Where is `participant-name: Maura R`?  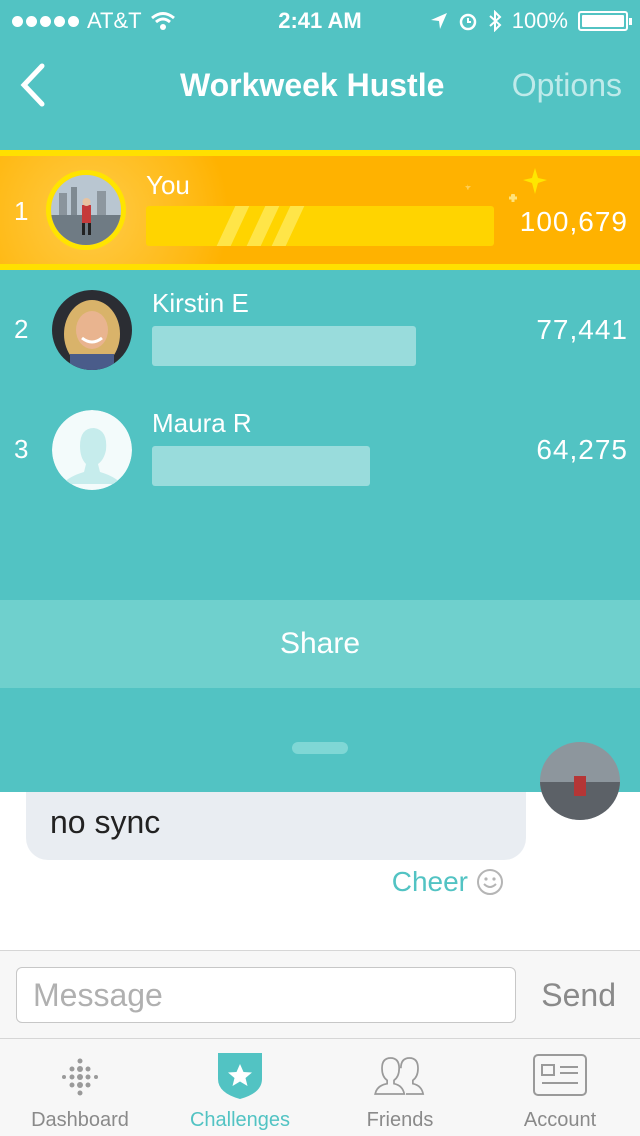
participant-name: Maura R is located at coordinates (202, 423).